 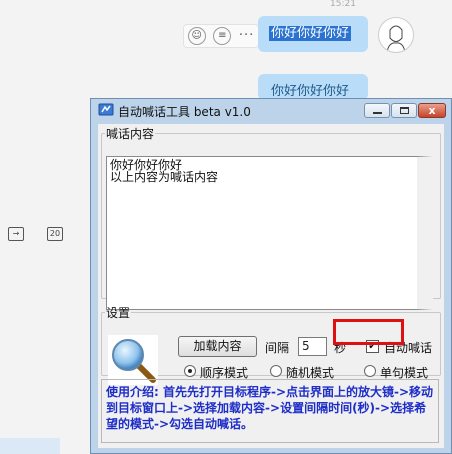 I want to click on chat-timestamp: 15:21, so click(x=343, y=4).